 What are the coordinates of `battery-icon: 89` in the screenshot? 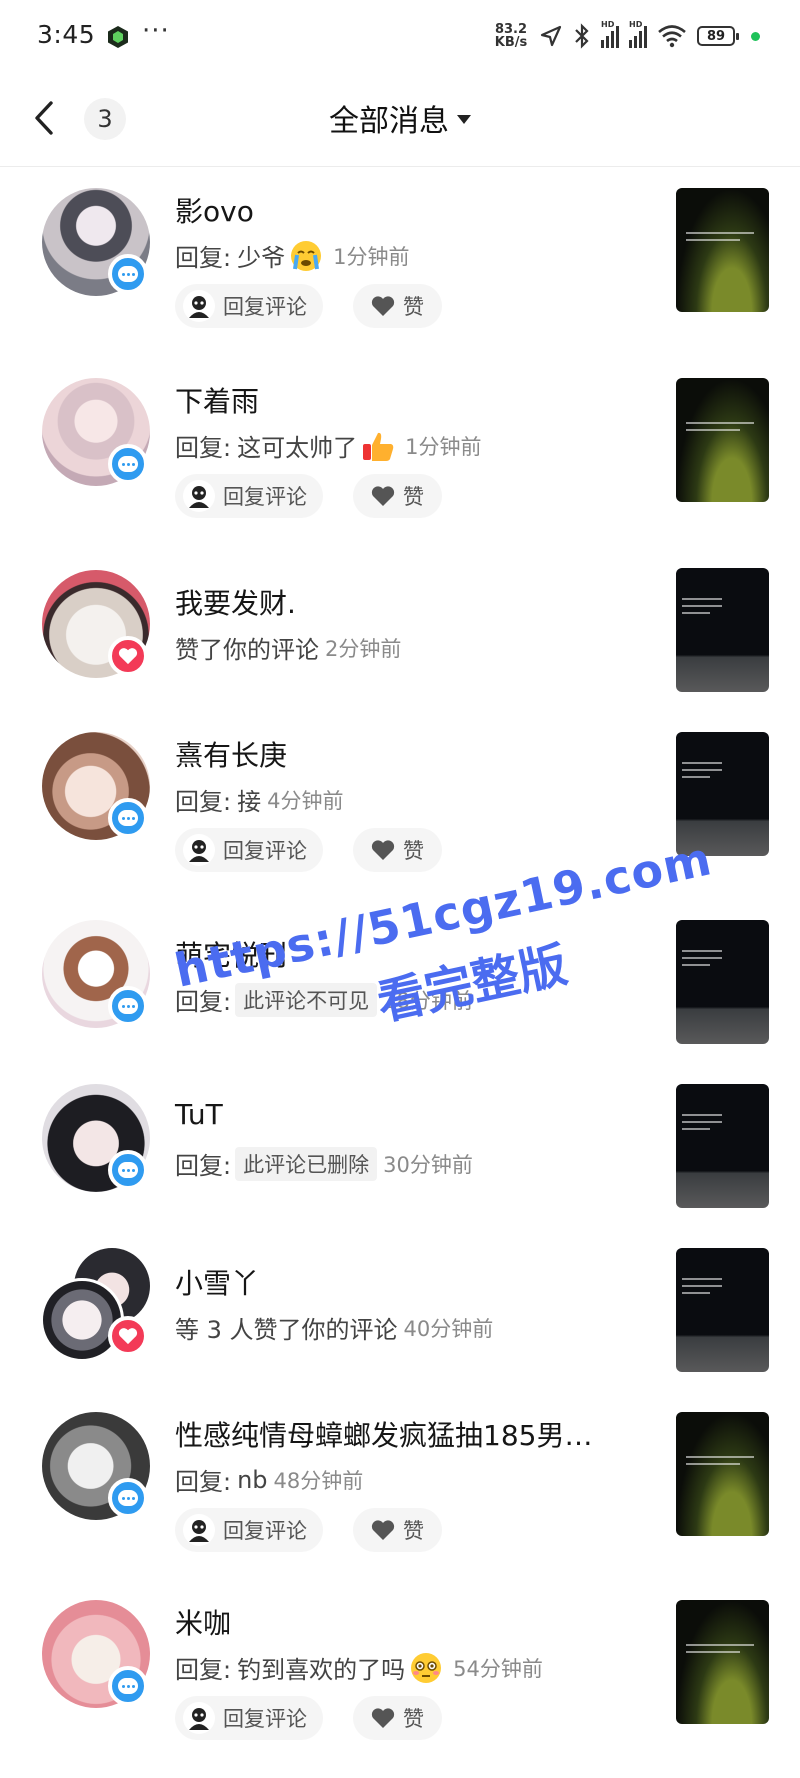 It's located at (718, 36).